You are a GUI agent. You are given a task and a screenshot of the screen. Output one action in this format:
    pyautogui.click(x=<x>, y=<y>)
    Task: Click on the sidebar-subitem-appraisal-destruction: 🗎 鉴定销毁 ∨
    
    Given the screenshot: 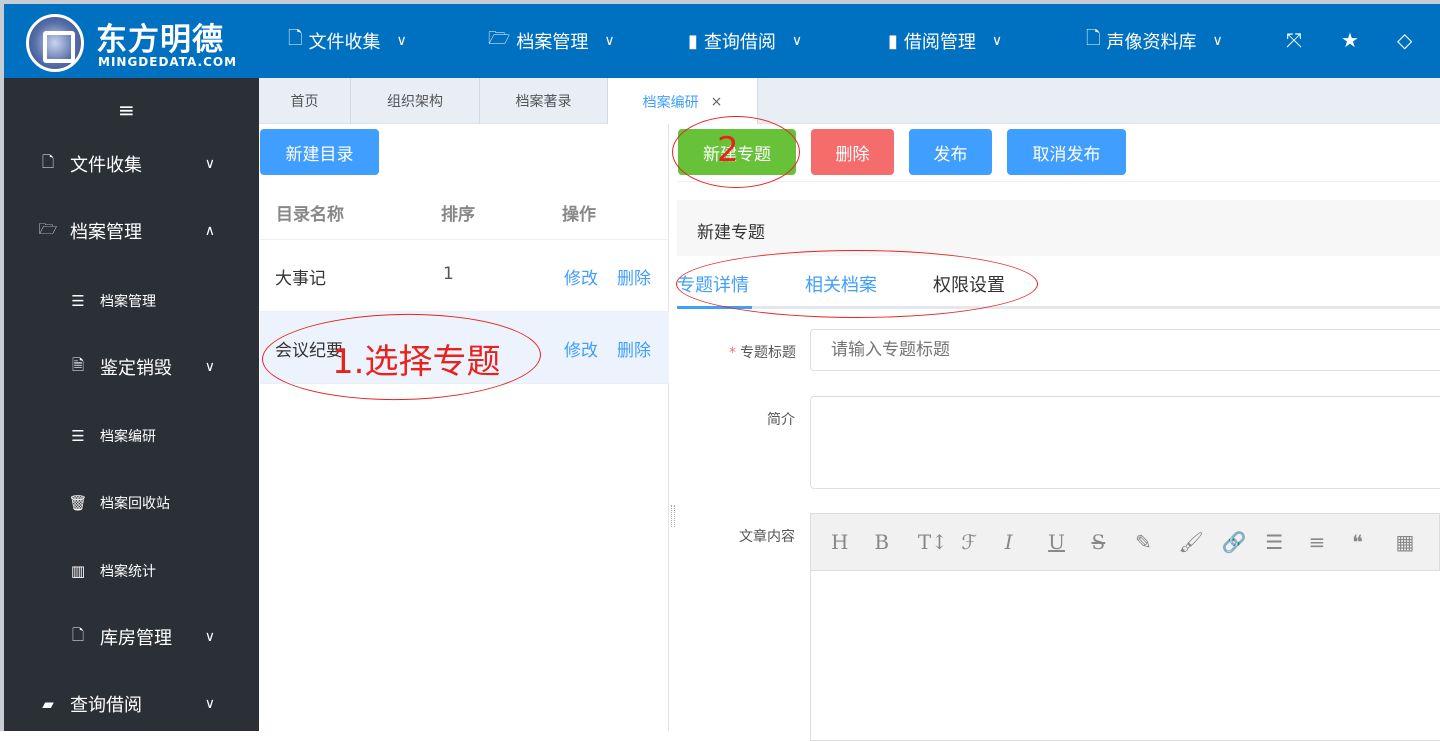 What is the action you would take?
    pyautogui.click(x=131, y=367)
    